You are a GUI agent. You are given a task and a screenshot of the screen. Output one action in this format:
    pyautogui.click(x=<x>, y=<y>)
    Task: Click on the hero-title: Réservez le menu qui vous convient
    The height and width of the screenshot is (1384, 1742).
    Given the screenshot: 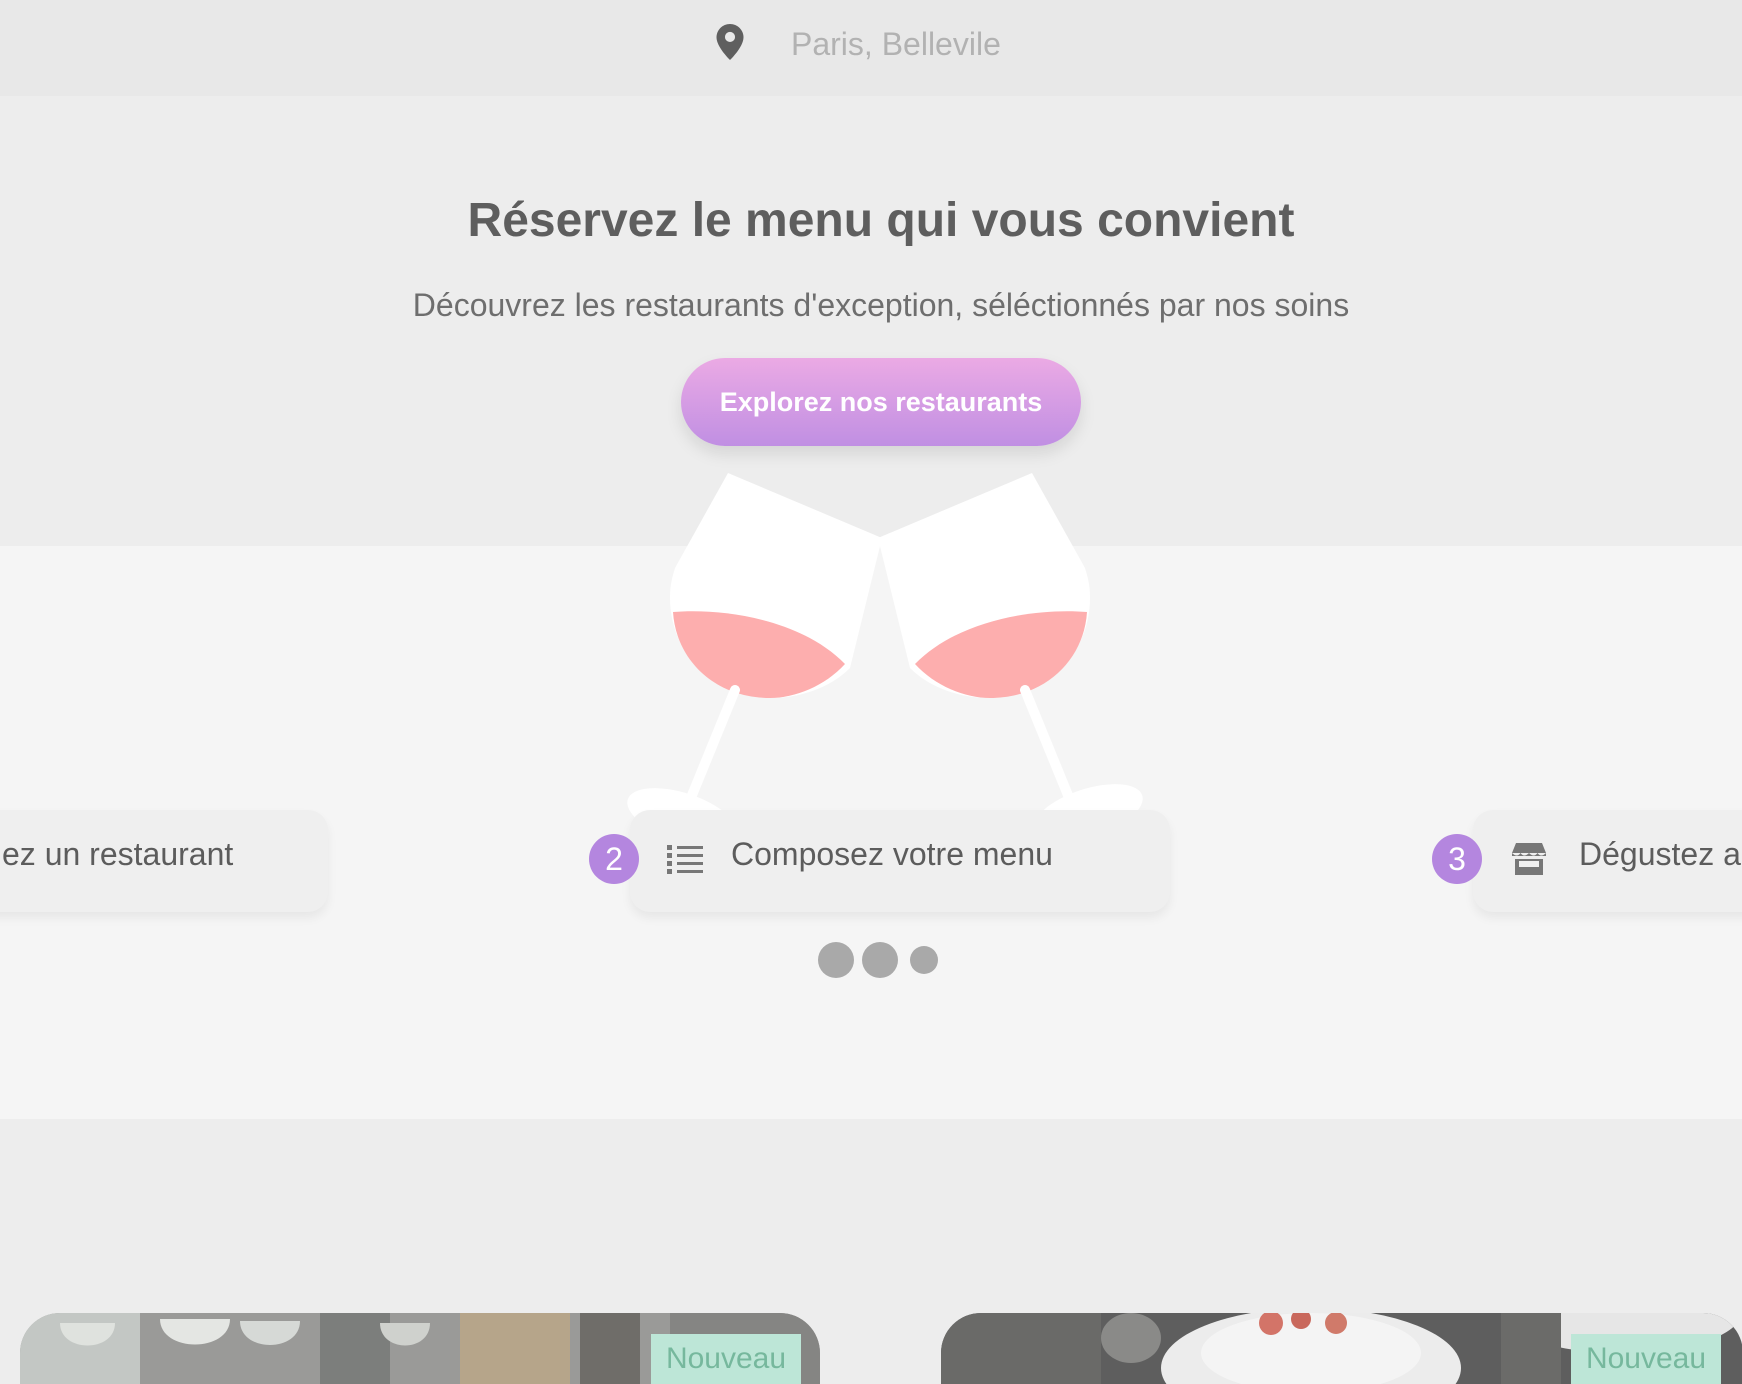 What is the action you would take?
    pyautogui.click(x=881, y=220)
    